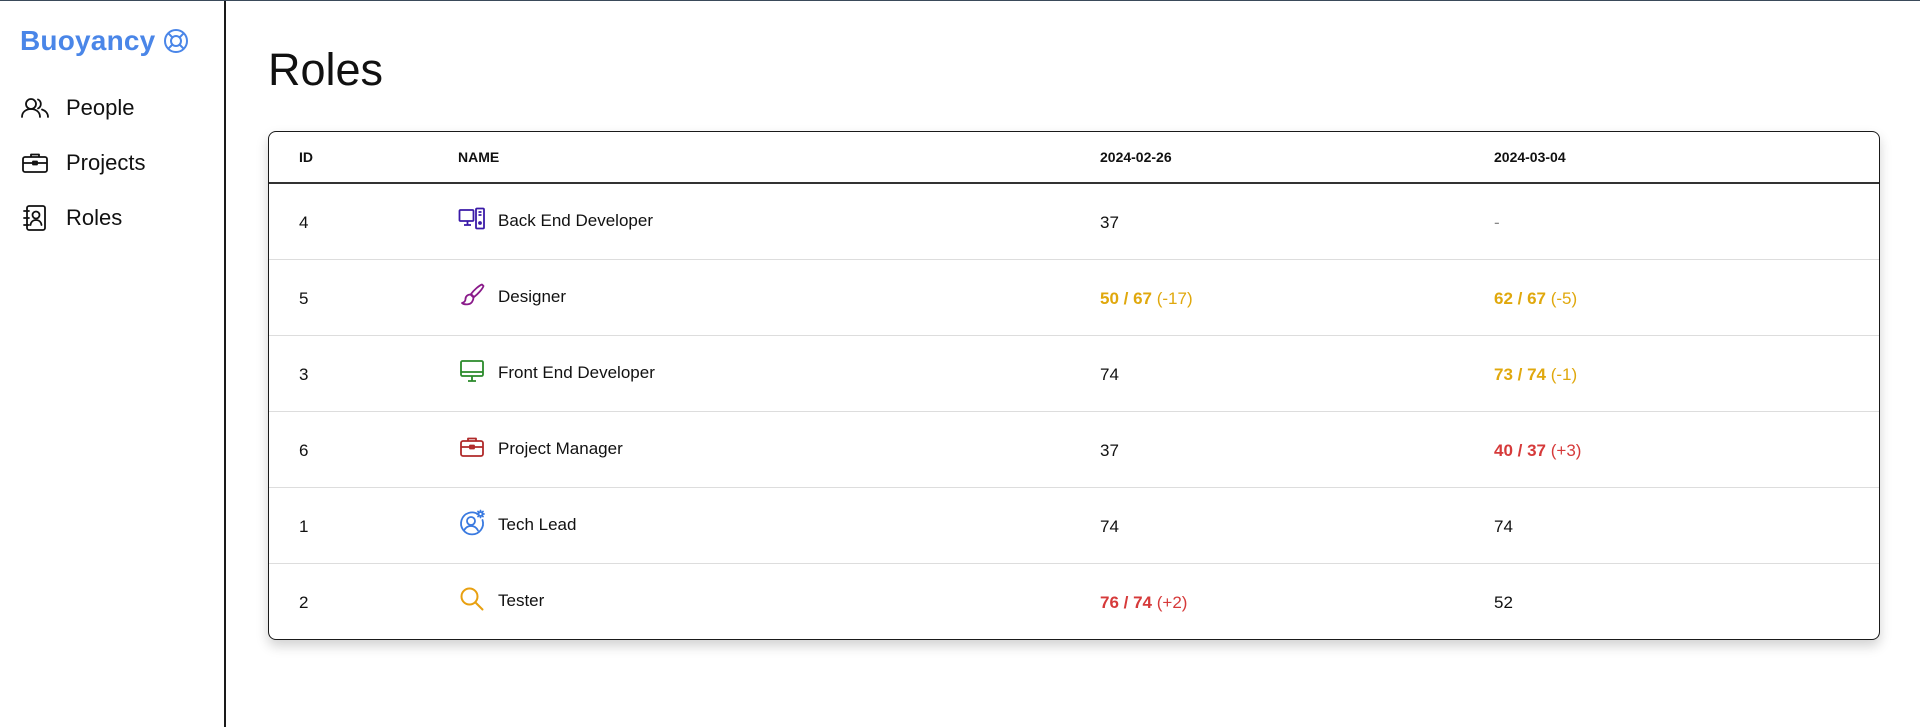 This screenshot has height=727, width=1920. I want to click on allocation-value: 76 / 74, so click(1126, 603).